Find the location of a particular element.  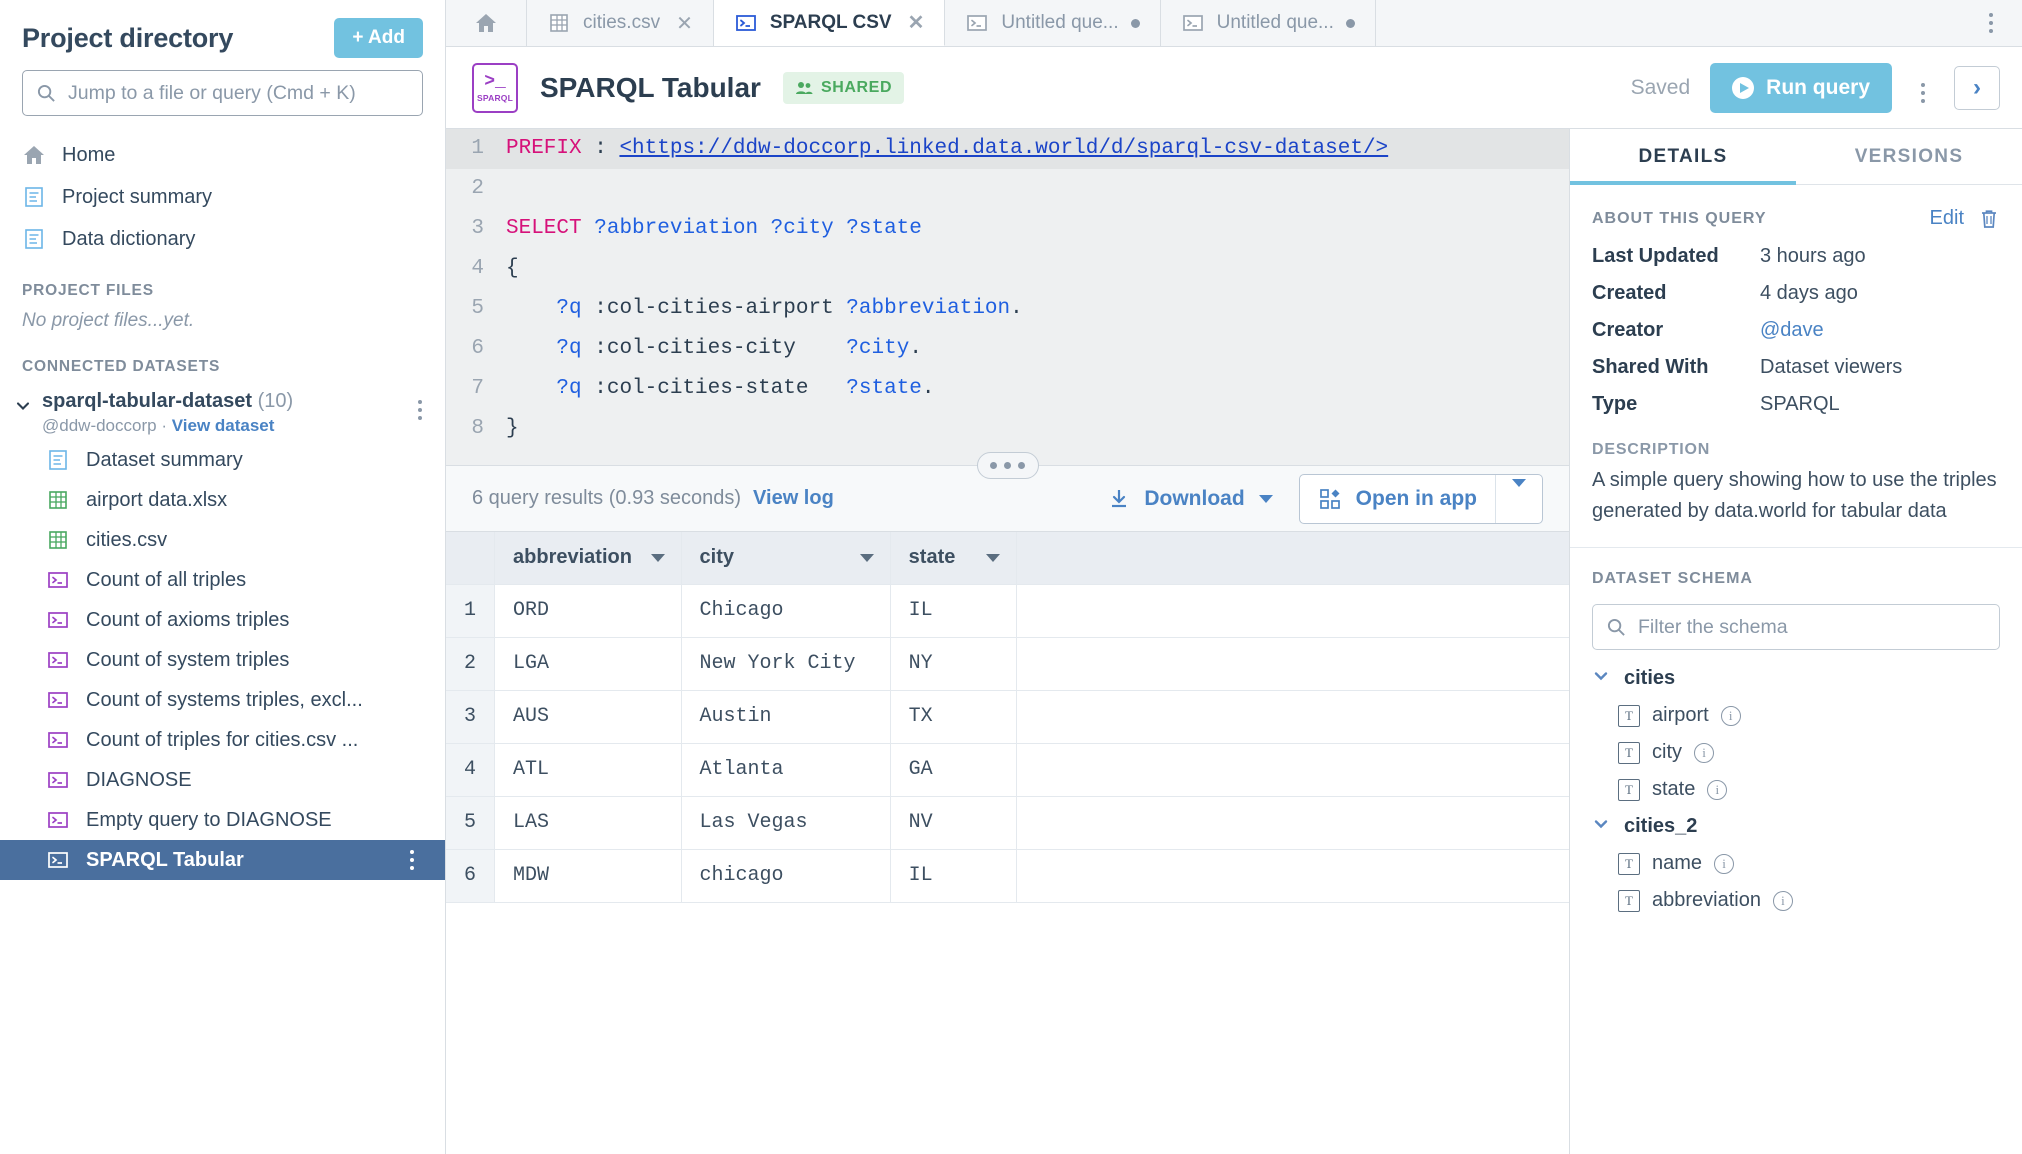

edit-button: Edit is located at coordinates (1947, 218).